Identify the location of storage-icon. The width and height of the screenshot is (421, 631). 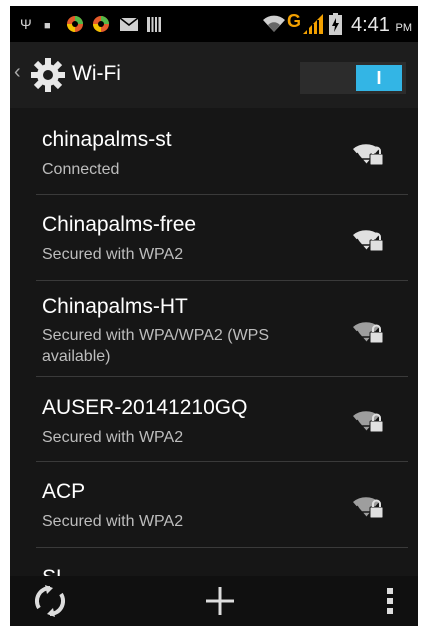
(154, 25).